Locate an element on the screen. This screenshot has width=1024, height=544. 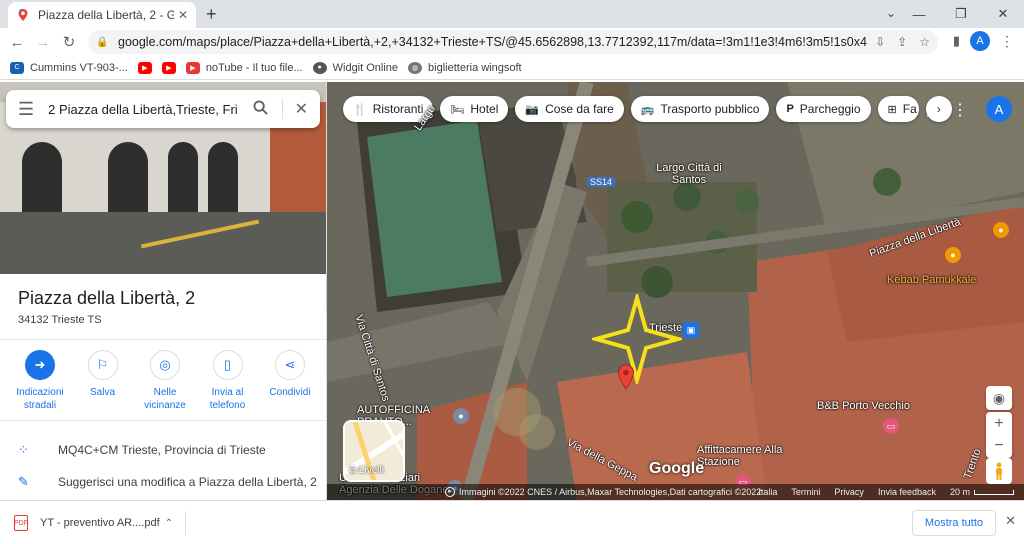
action-label: Condividi is located at coordinates (290, 392).